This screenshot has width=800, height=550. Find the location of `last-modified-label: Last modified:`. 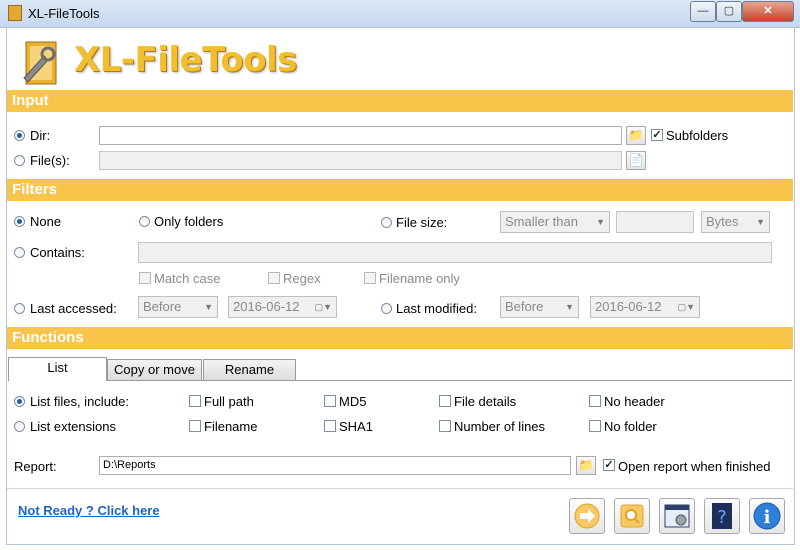

last-modified-label: Last modified: is located at coordinates (436, 308).